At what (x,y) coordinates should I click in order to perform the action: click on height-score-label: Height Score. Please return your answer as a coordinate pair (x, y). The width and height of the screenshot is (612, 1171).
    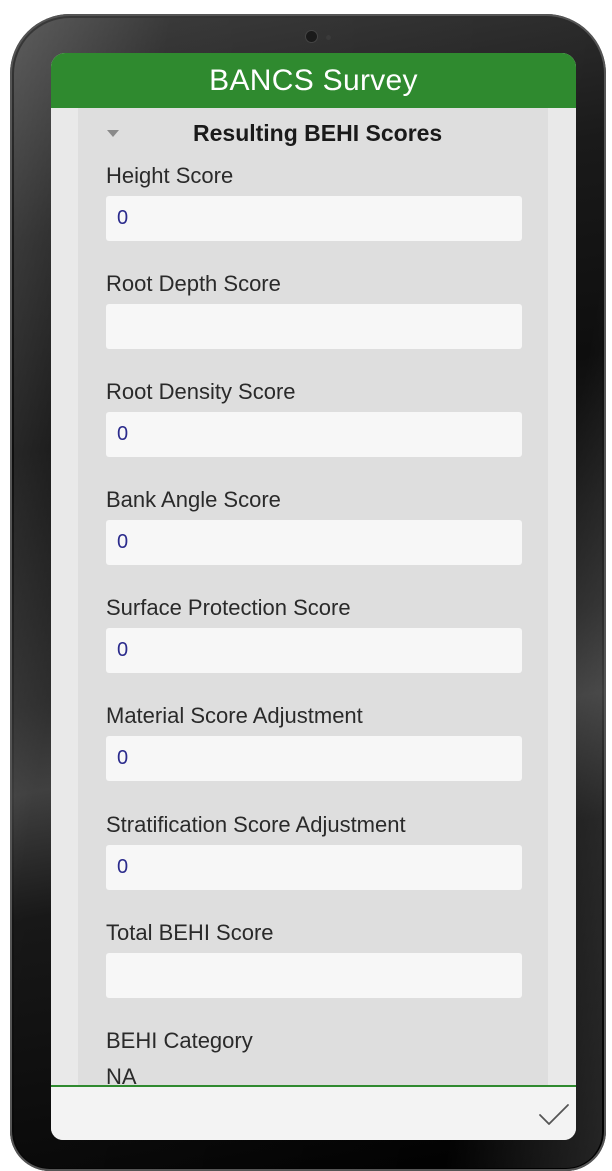
    Looking at the image, I should click on (170, 175).